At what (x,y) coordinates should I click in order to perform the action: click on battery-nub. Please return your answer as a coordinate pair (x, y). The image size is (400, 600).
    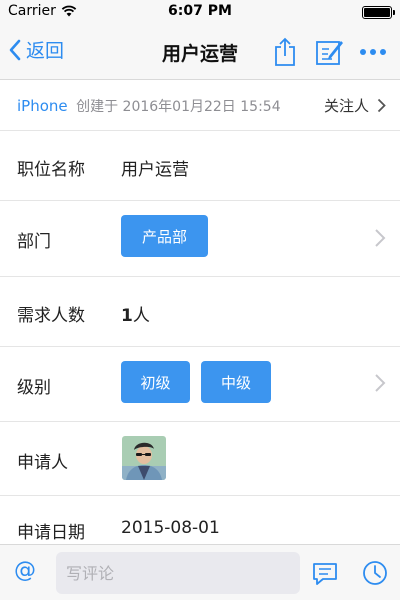
    Looking at the image, I should click on (394, 12).